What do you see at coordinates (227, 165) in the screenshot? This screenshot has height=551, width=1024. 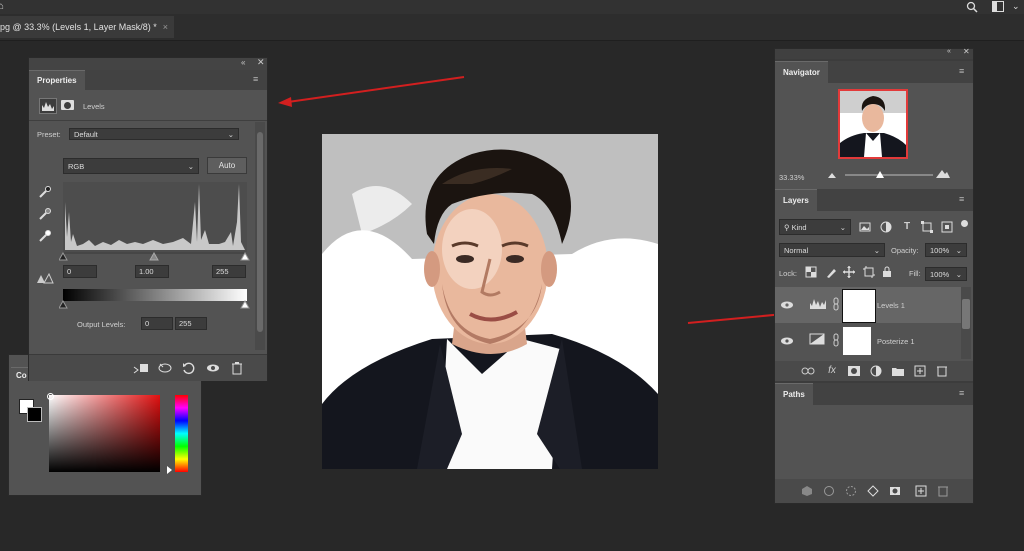 I see `auto-button: Auto` at bounding box center [227, 165].